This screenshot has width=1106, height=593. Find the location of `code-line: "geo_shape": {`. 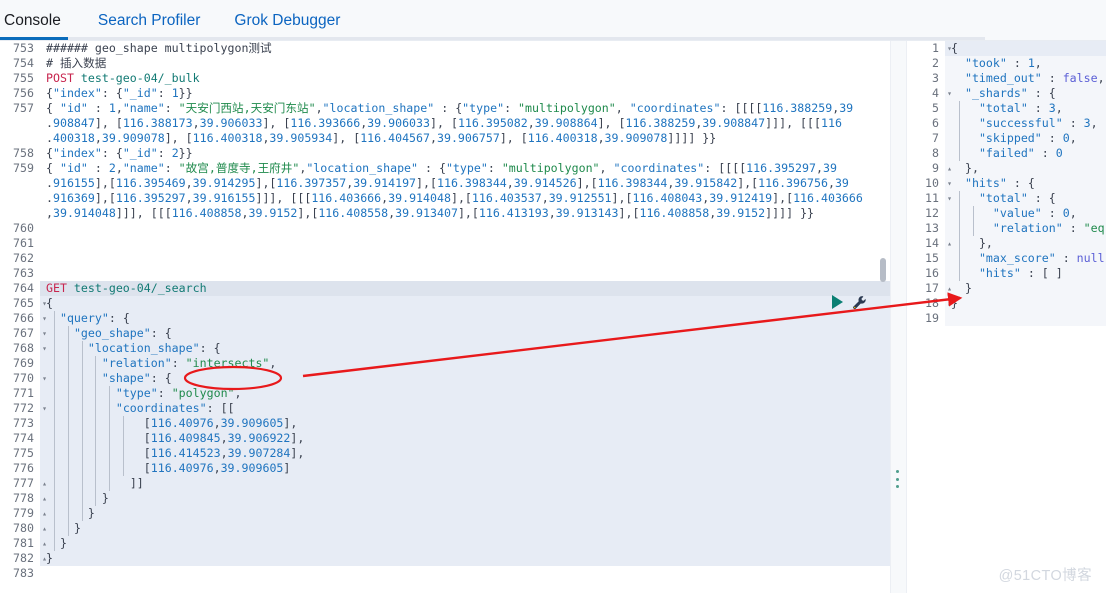

code-line: "geo_shape": { is located at coordinates (465, 333).